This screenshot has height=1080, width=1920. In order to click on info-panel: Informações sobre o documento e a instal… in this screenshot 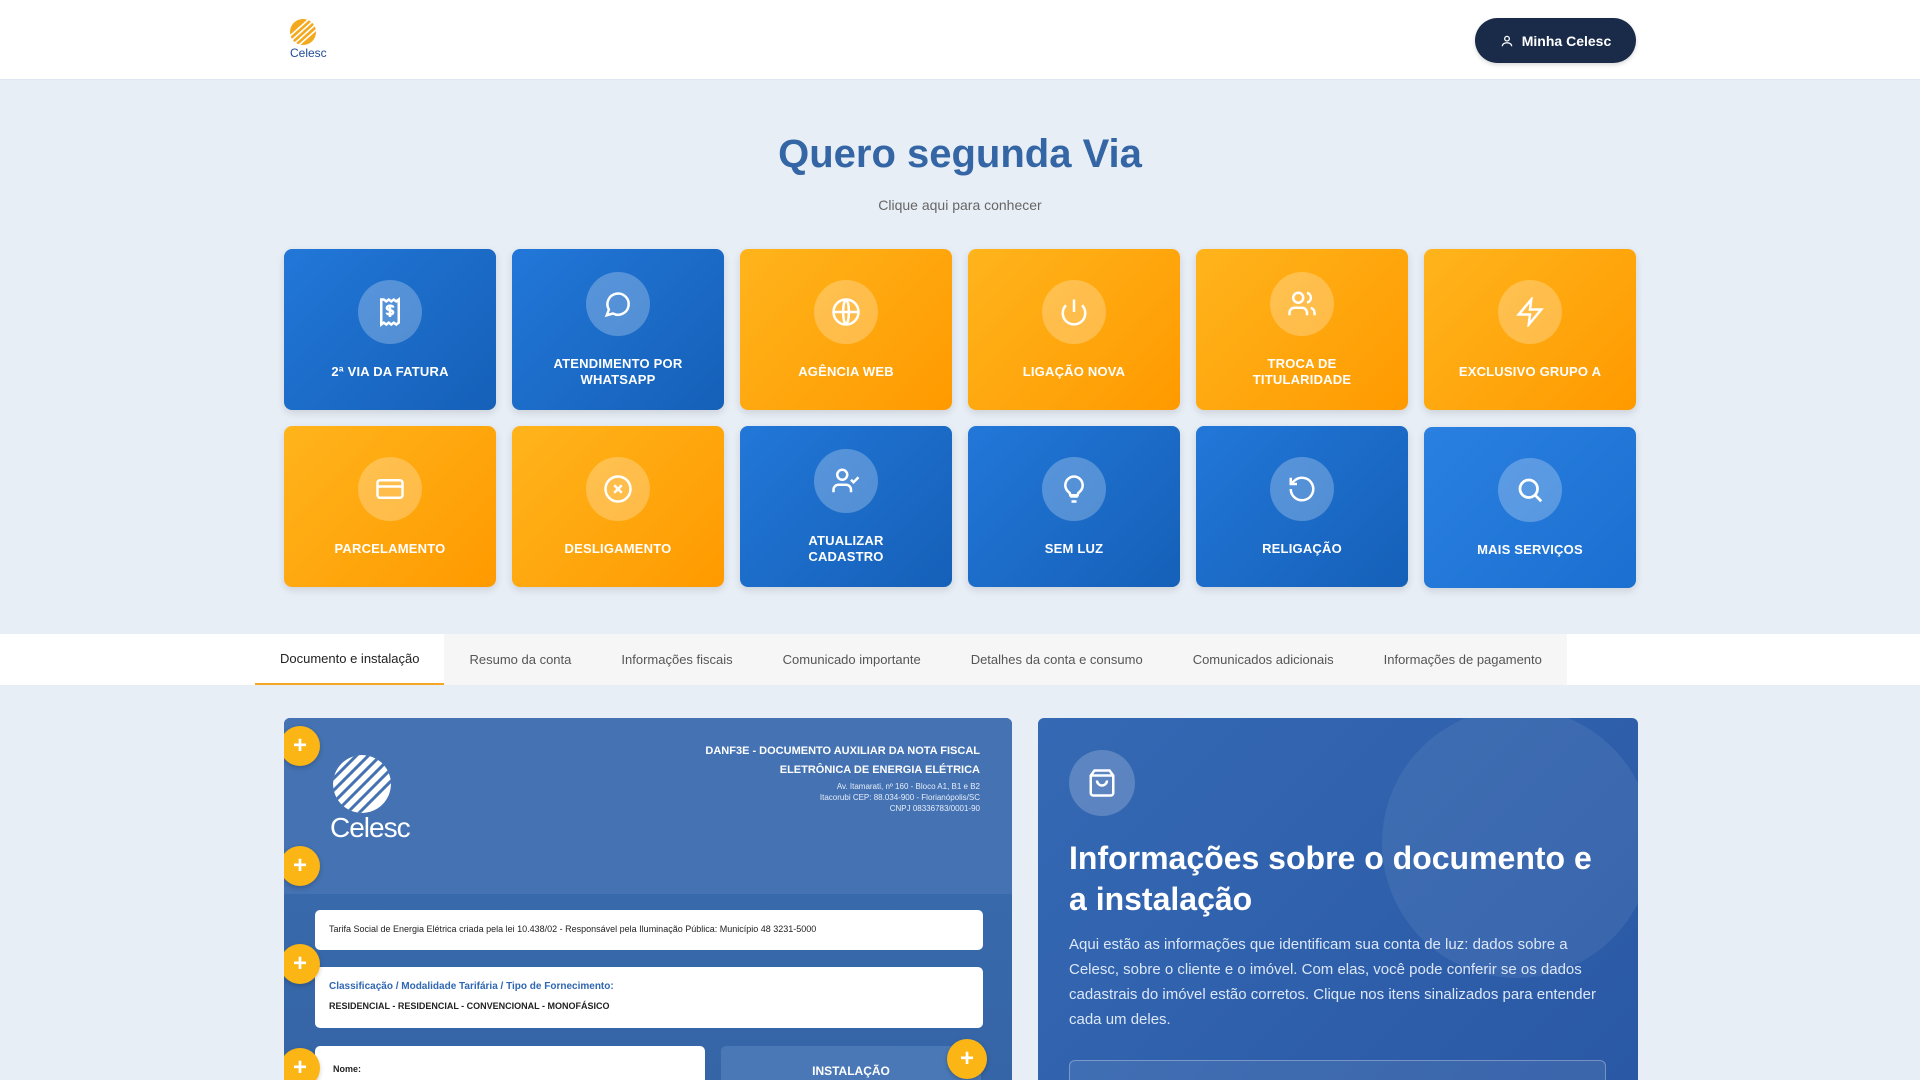, I will do `click(1338, 899)`.